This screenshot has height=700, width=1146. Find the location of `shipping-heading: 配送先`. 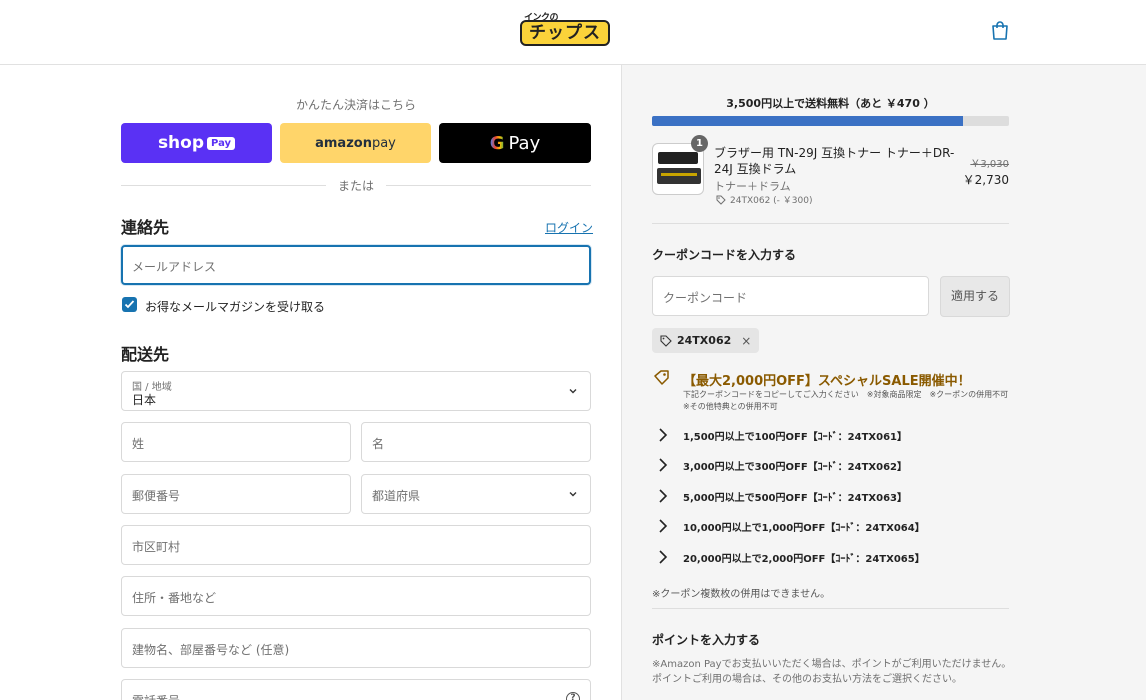

shipping-heading: 配送先 is located at coordinates (145, 354).